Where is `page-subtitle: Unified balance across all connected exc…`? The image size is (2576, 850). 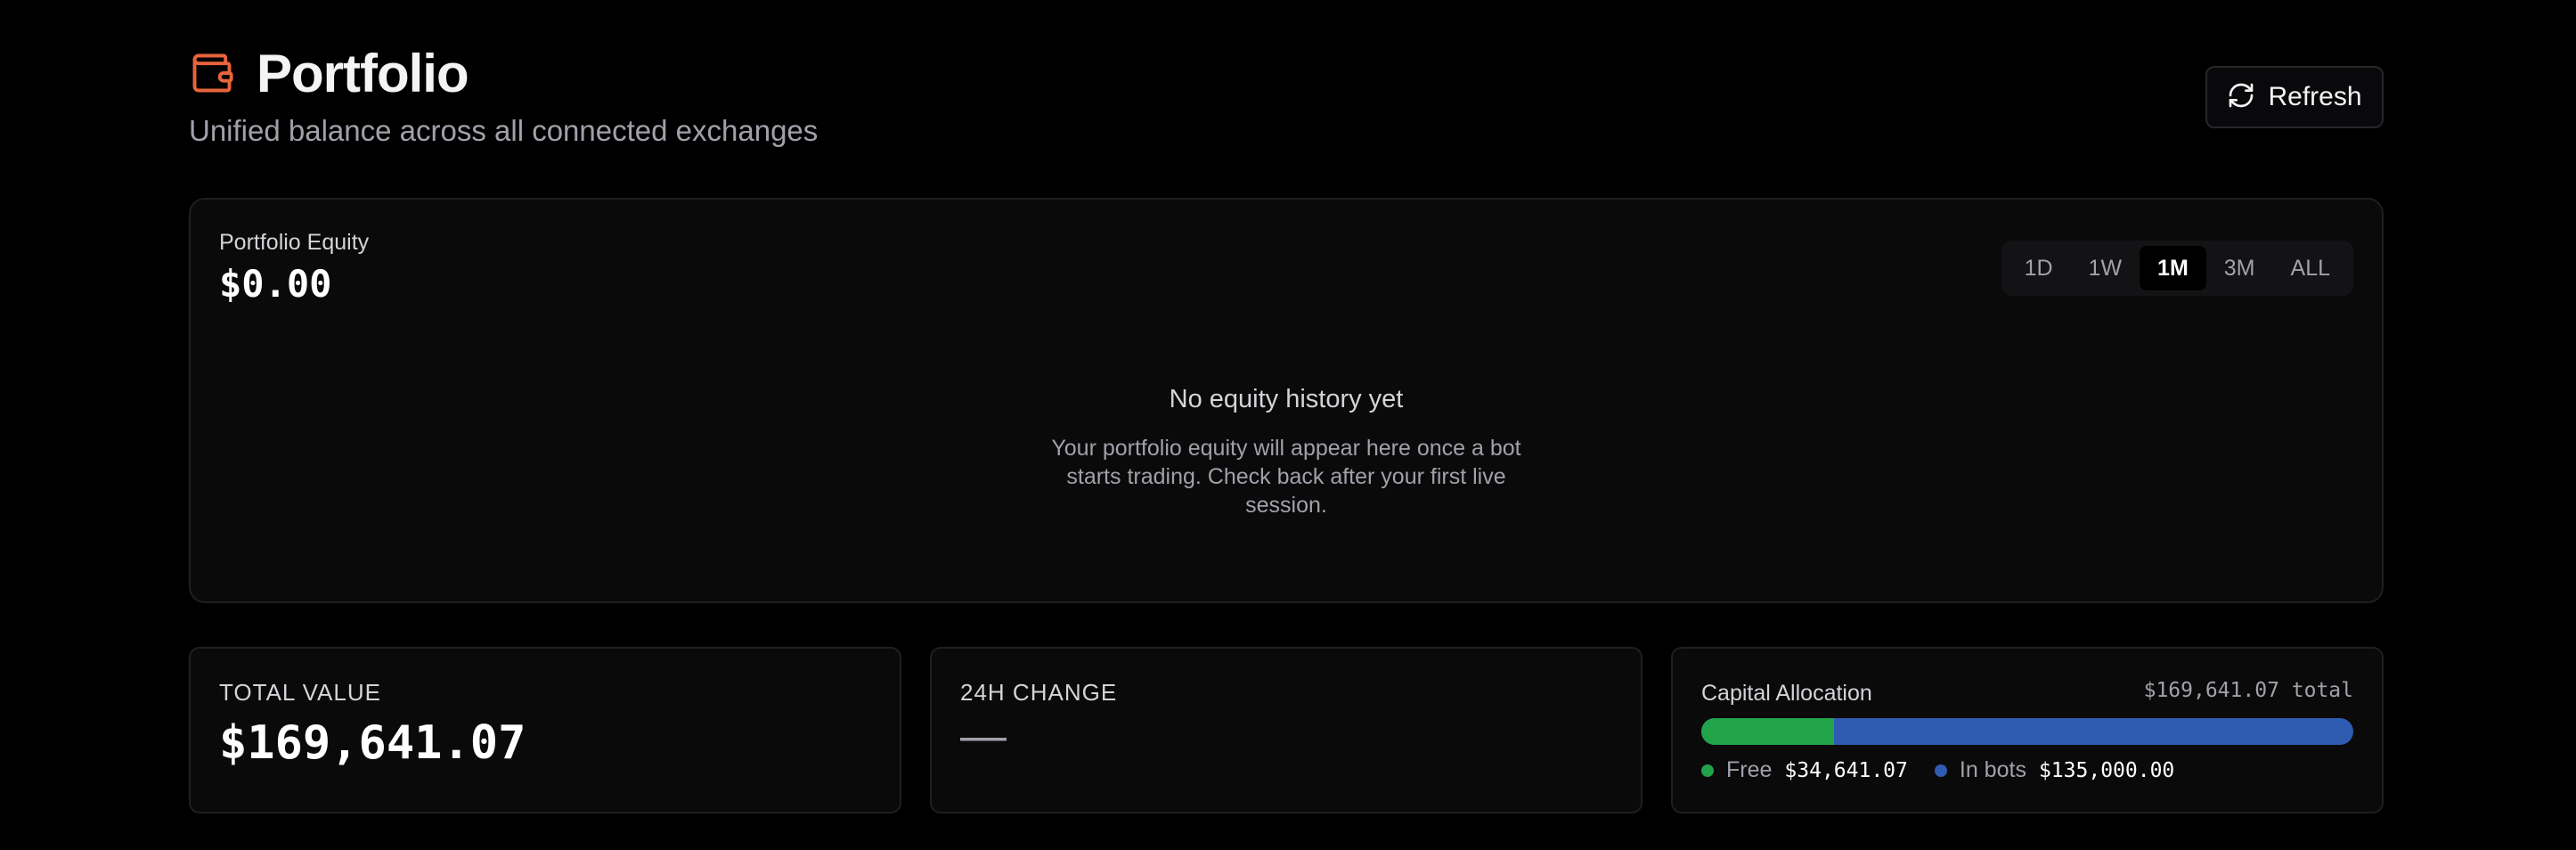 page-subtitle: Unified balance across all connected exc… is located at coordinates (504, 130).